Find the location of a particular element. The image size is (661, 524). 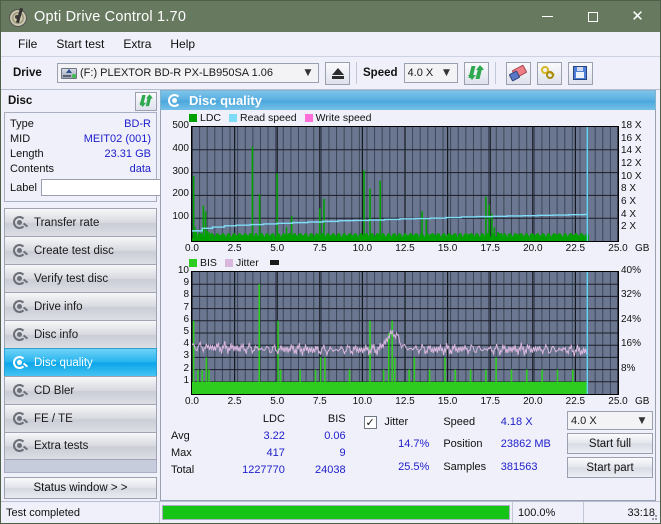

sidebar-item-extra-tests: Extra tests is located at coordinates (80, 446).